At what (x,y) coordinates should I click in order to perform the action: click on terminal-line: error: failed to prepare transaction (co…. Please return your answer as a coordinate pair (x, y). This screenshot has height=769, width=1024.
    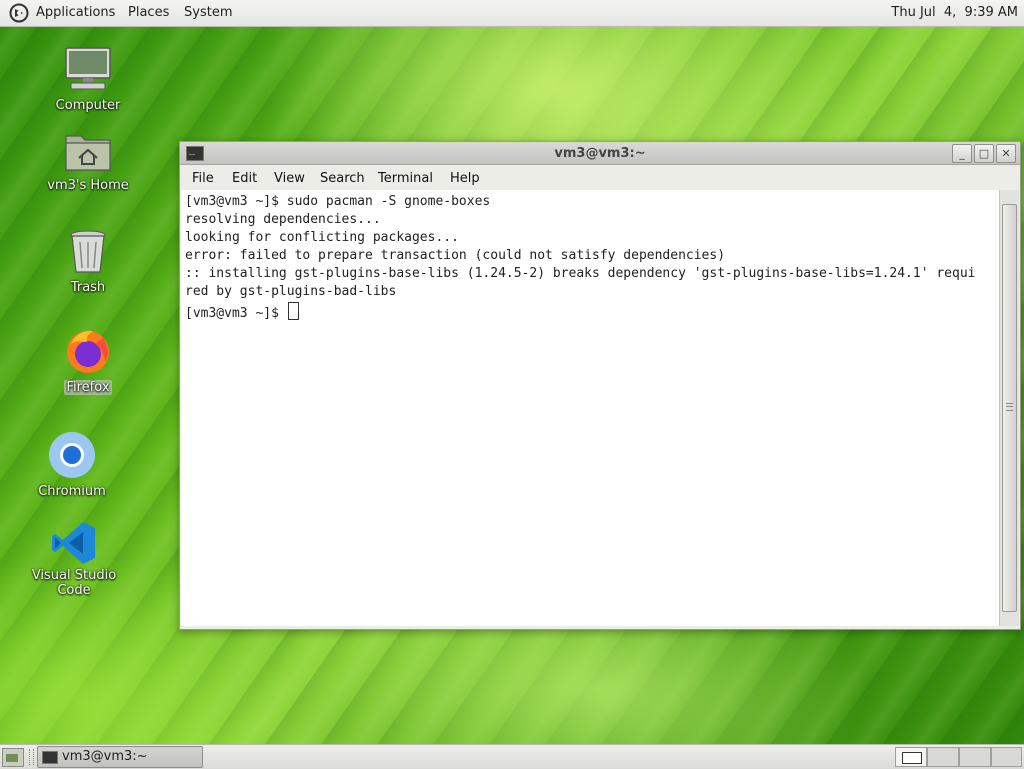
    Looking at the image, I should click on (455, 255).